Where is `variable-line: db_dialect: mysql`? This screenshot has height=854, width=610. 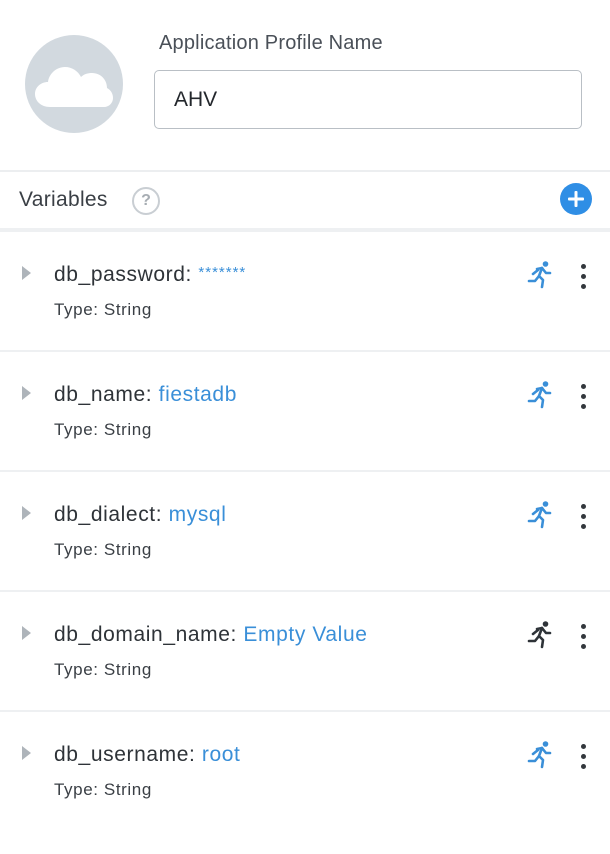
variable-line: db_dialect: mysql is located at coordinates (140, 515).